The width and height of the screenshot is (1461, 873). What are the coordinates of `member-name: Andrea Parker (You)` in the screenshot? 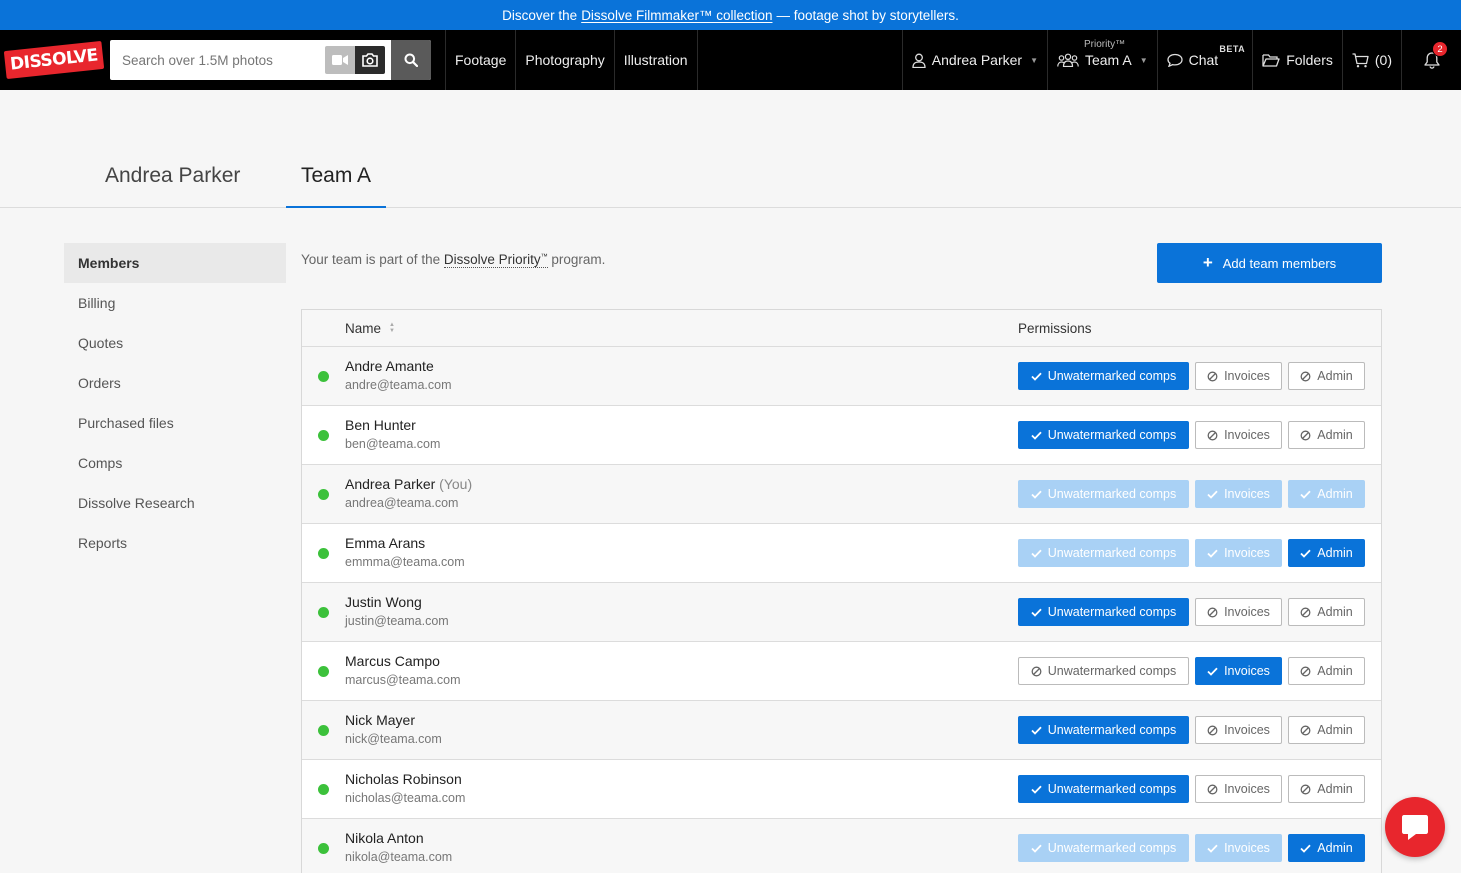 It's located at (408, 484).